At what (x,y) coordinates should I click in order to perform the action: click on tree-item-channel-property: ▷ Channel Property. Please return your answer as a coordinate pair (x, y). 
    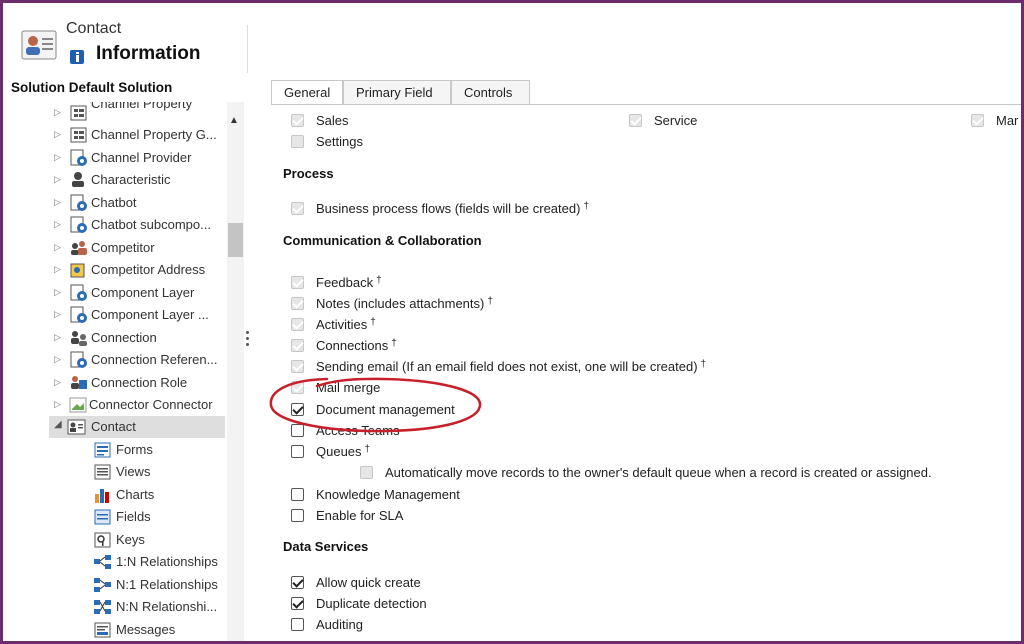
    Looking at the image, I should click on (114, 113).